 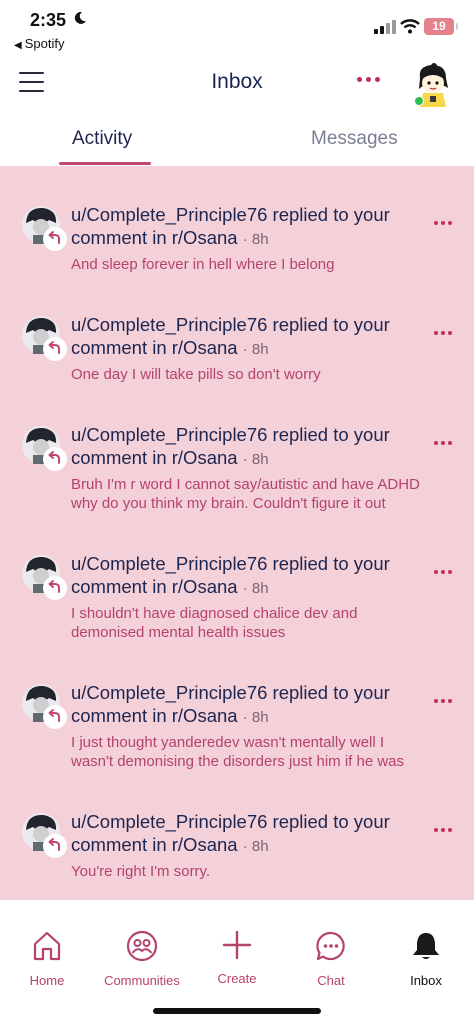 What do you see at coordinates (142, 980) in the screenshot?
I see `nav-communities-label: Communities` at bounding box center [142, 980].